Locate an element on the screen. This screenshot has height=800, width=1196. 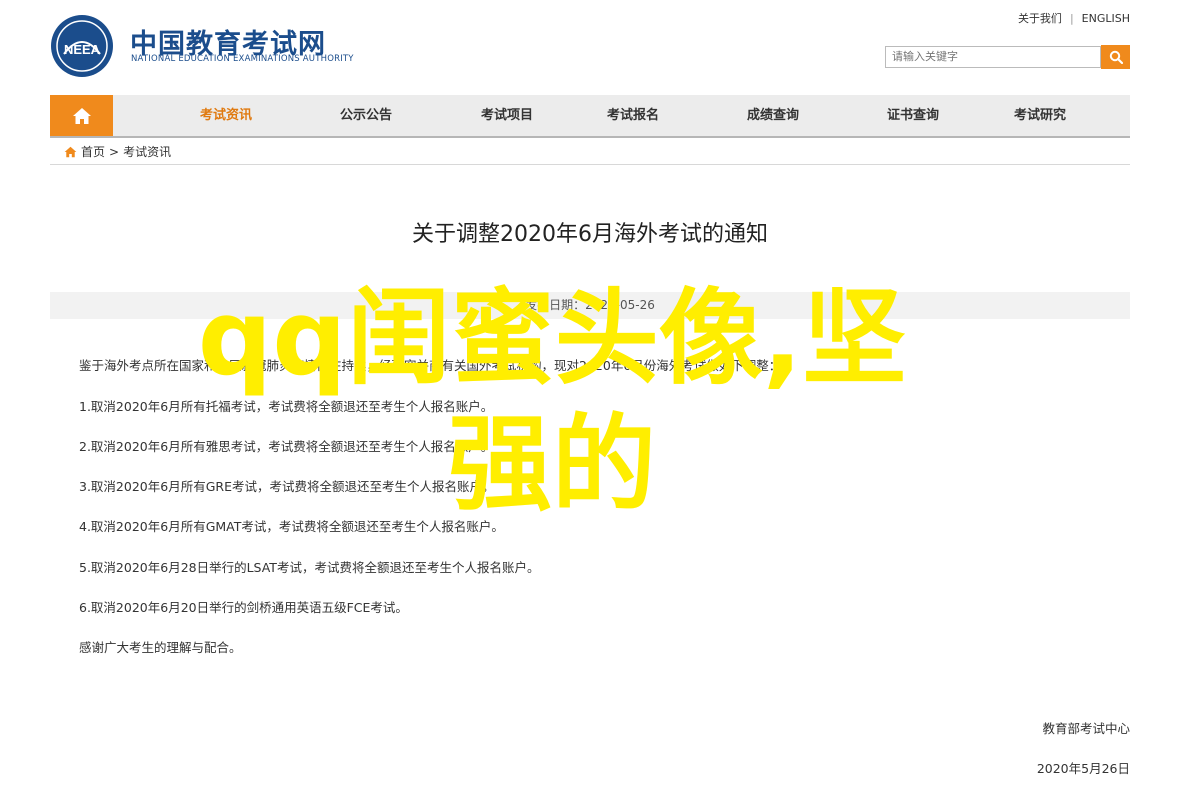
search-input is located at coordinates (993, 57).